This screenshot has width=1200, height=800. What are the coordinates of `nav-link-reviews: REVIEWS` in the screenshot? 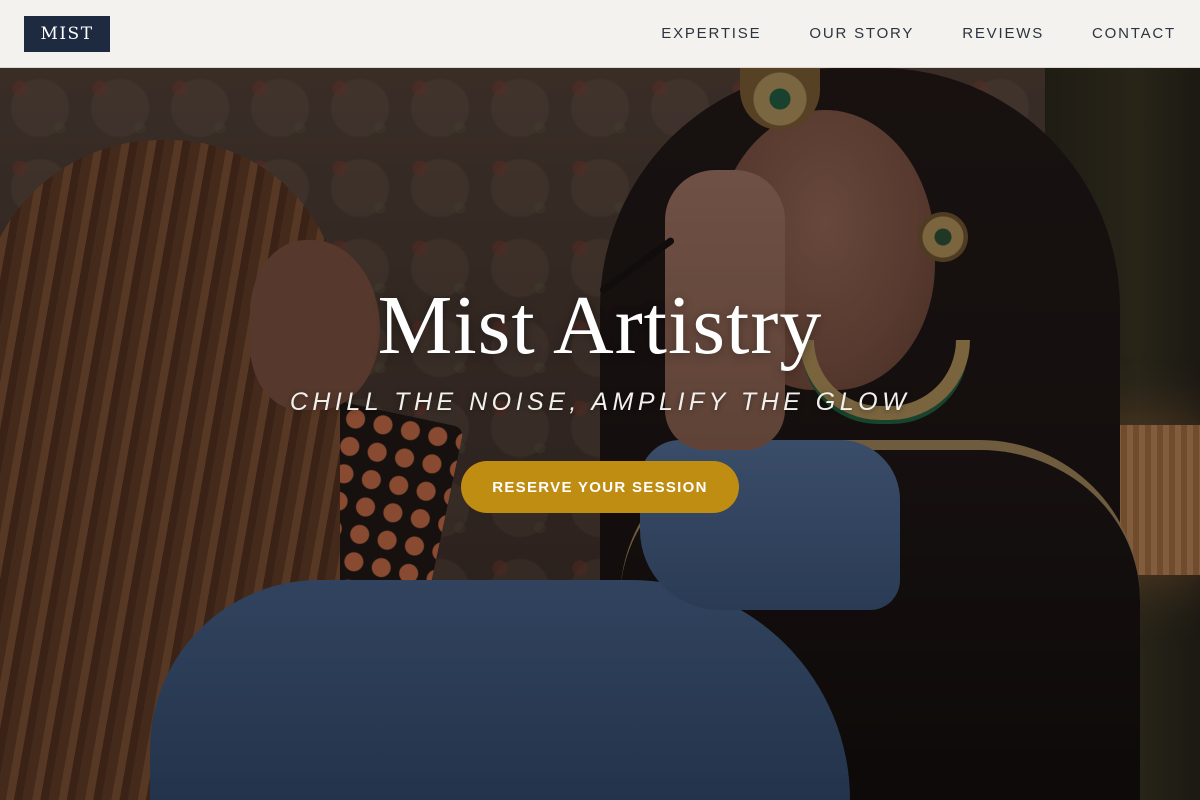 It's located at (1003, 33).